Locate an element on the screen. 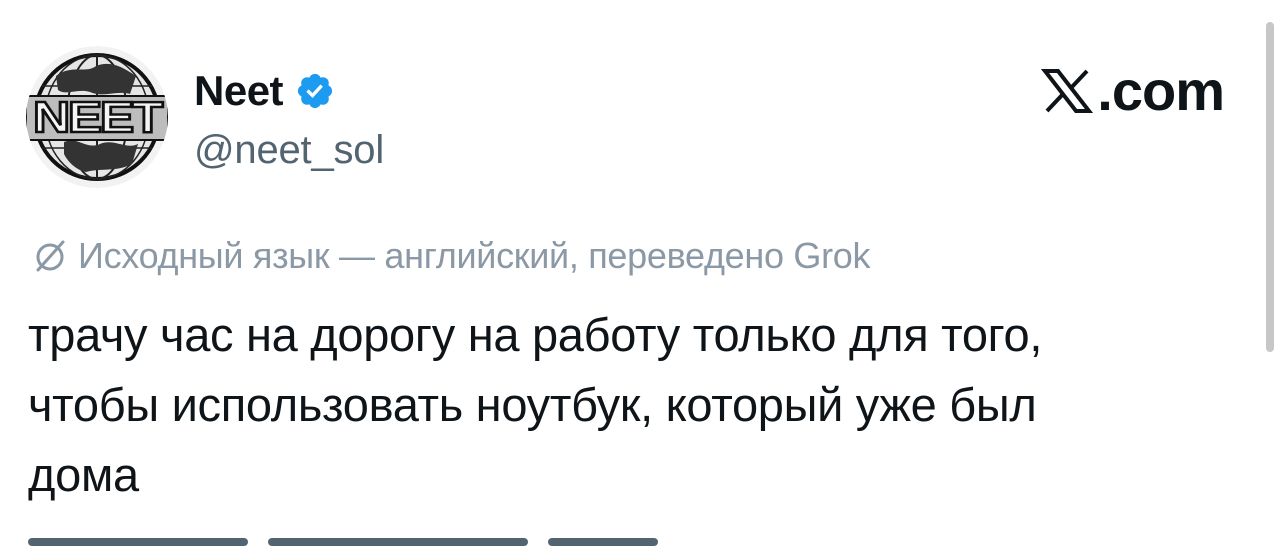  svg-text: NEET is located at coordinates (98, 117).